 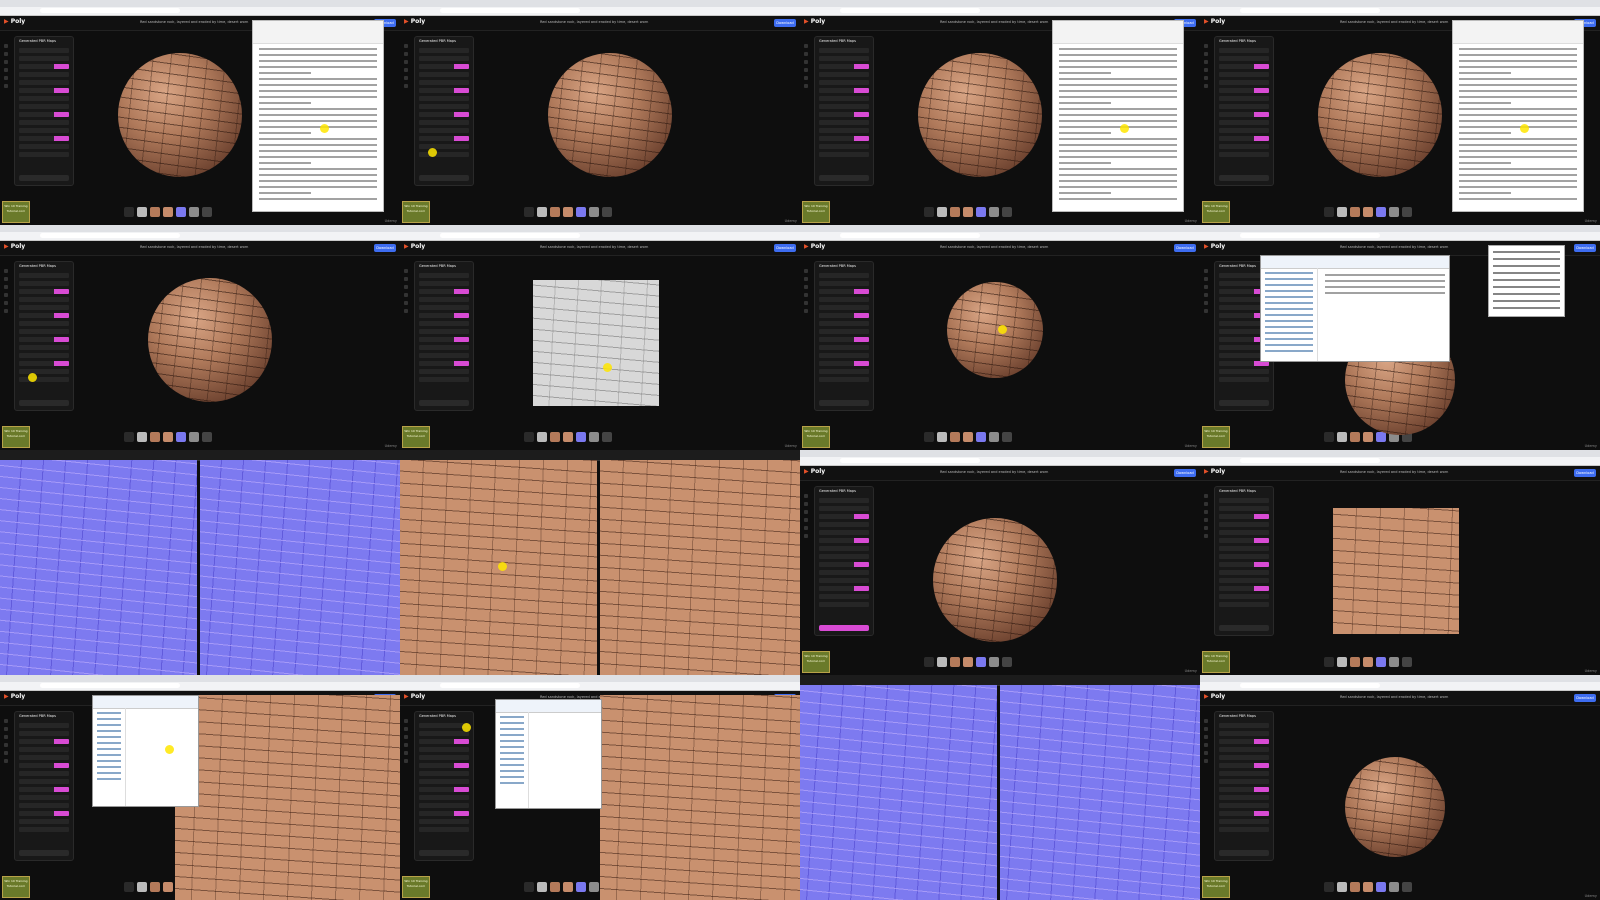 I want to click on app-logo: ▶ Poly, so click(x=14, y=21).